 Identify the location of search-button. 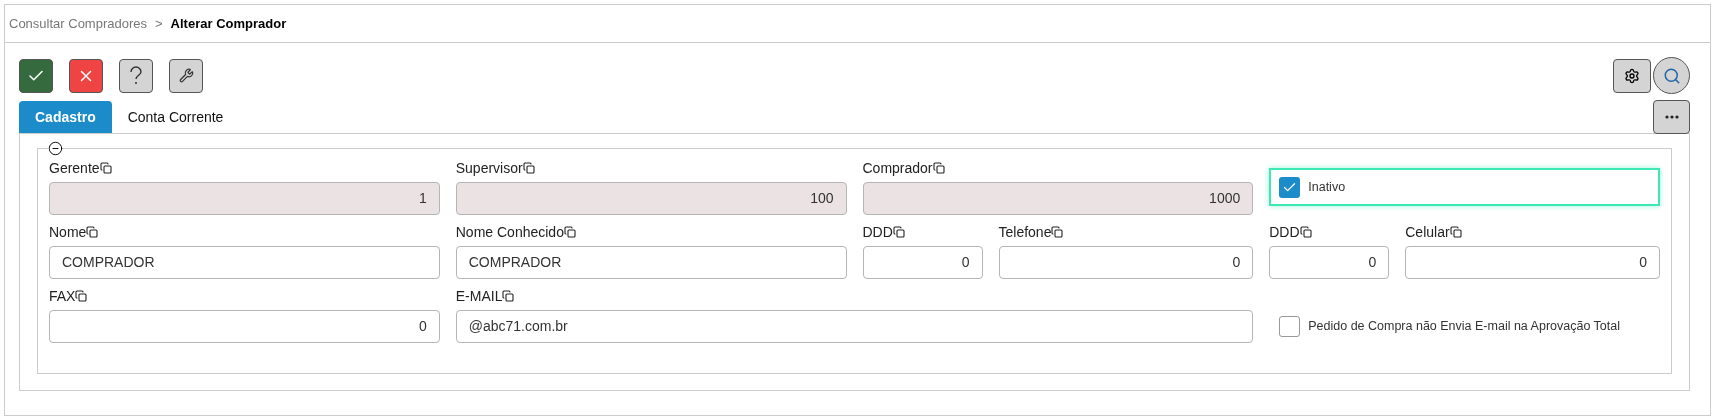
(1671, 75).